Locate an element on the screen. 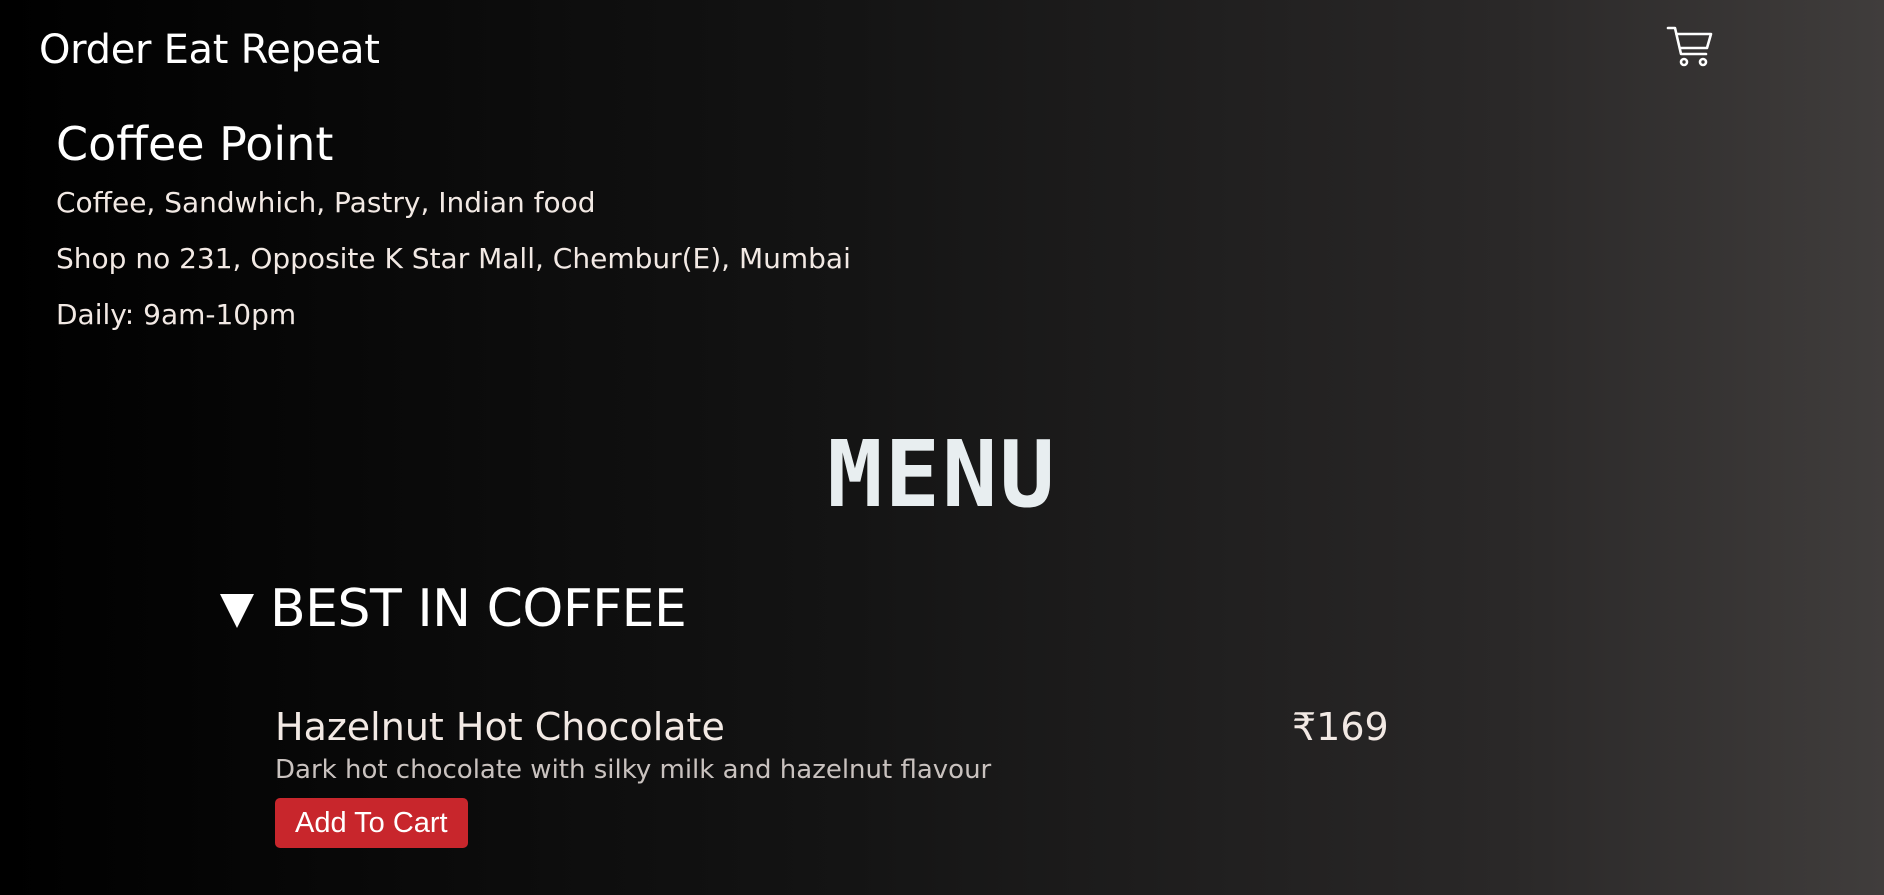 The width and height of the screenshot is (1884, 895). cart-icon is located at coordinates (1689, 46).